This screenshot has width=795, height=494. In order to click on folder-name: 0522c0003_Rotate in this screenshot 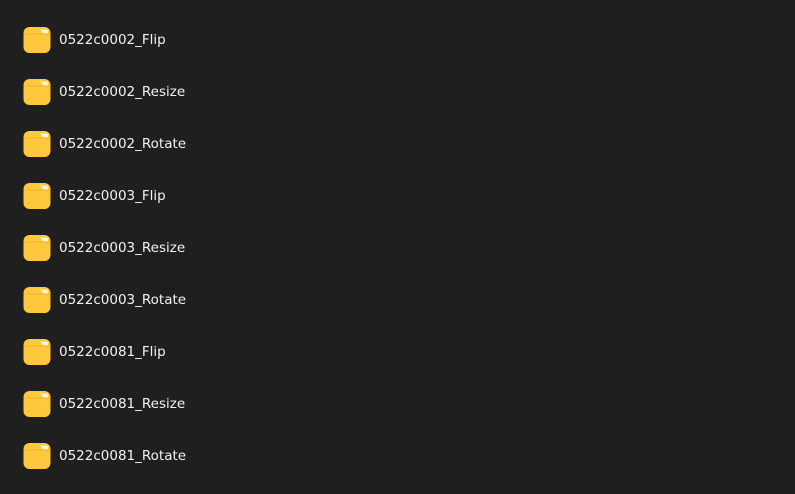, I will do `click(123, 300)`.